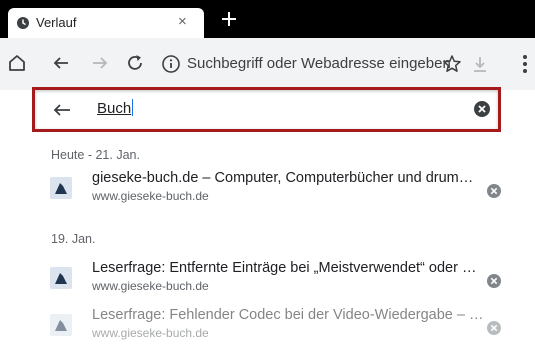 The width and height of the screenshot is (535, 348). What do you see at coordinates (229, 19) in the screenshot?
I see `new-tab-plus-icon` at bounding box center [229, 19].